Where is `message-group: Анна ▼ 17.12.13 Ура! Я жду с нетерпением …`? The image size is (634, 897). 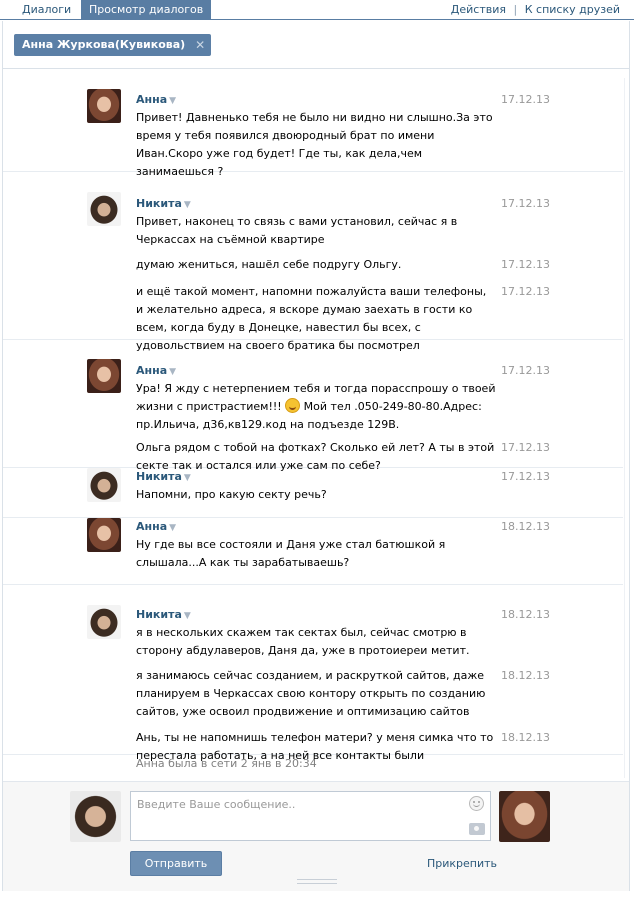 message-group: Анна ▼ 17.12.13 Ура! Я жду с нетерпением … is located at coordinates (313, 406).